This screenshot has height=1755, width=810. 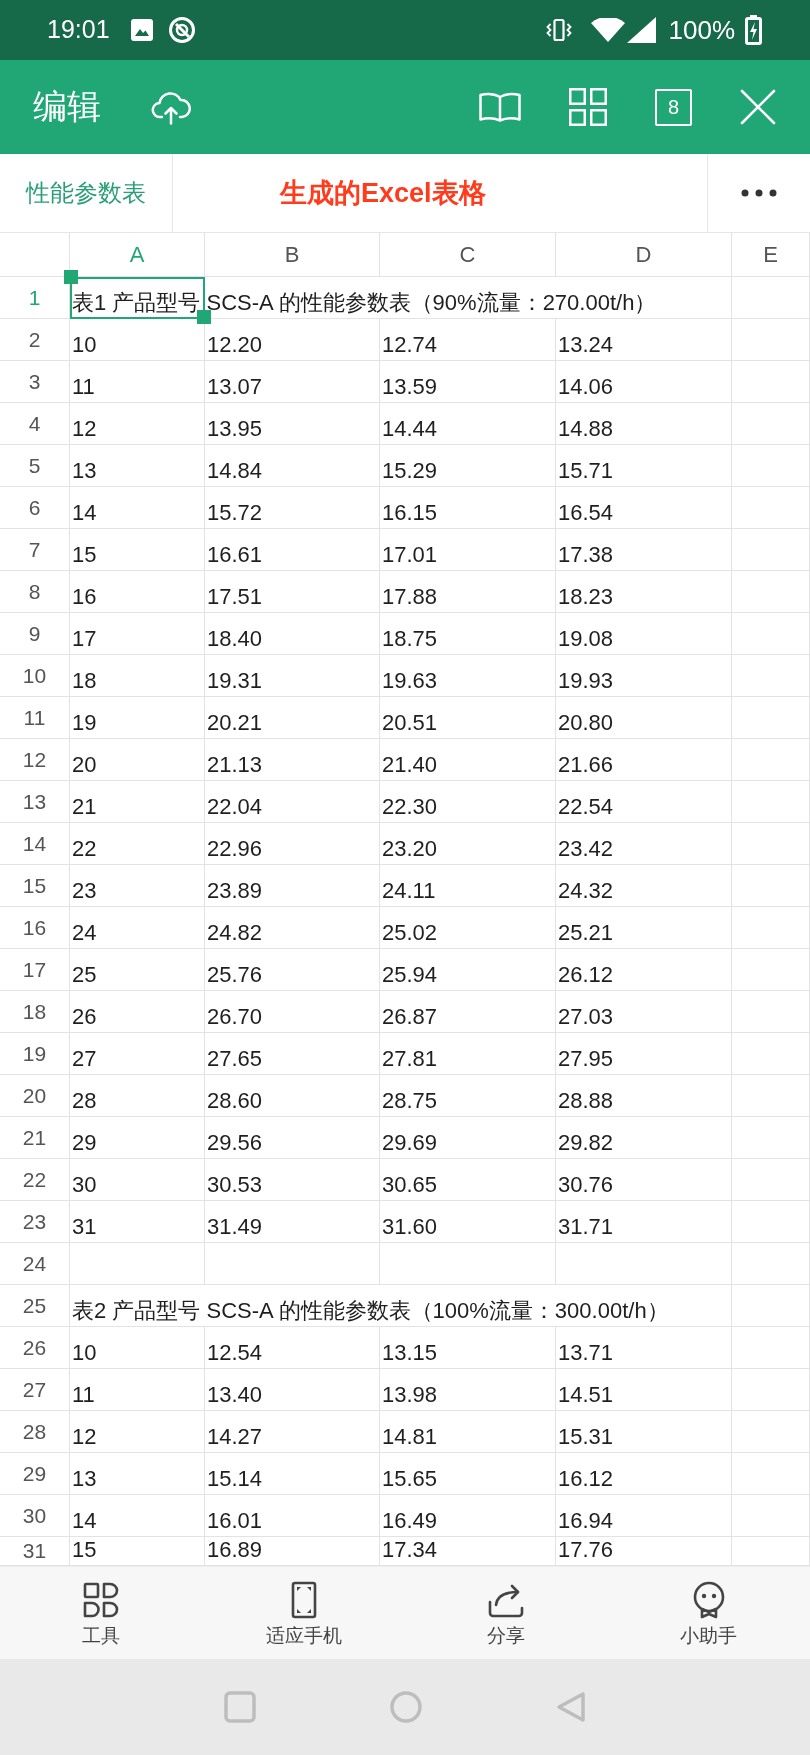 What do you see at coordinates (35, 886) in the screenshot?
I see `row-header: 15` at bounding box center [35, 886].